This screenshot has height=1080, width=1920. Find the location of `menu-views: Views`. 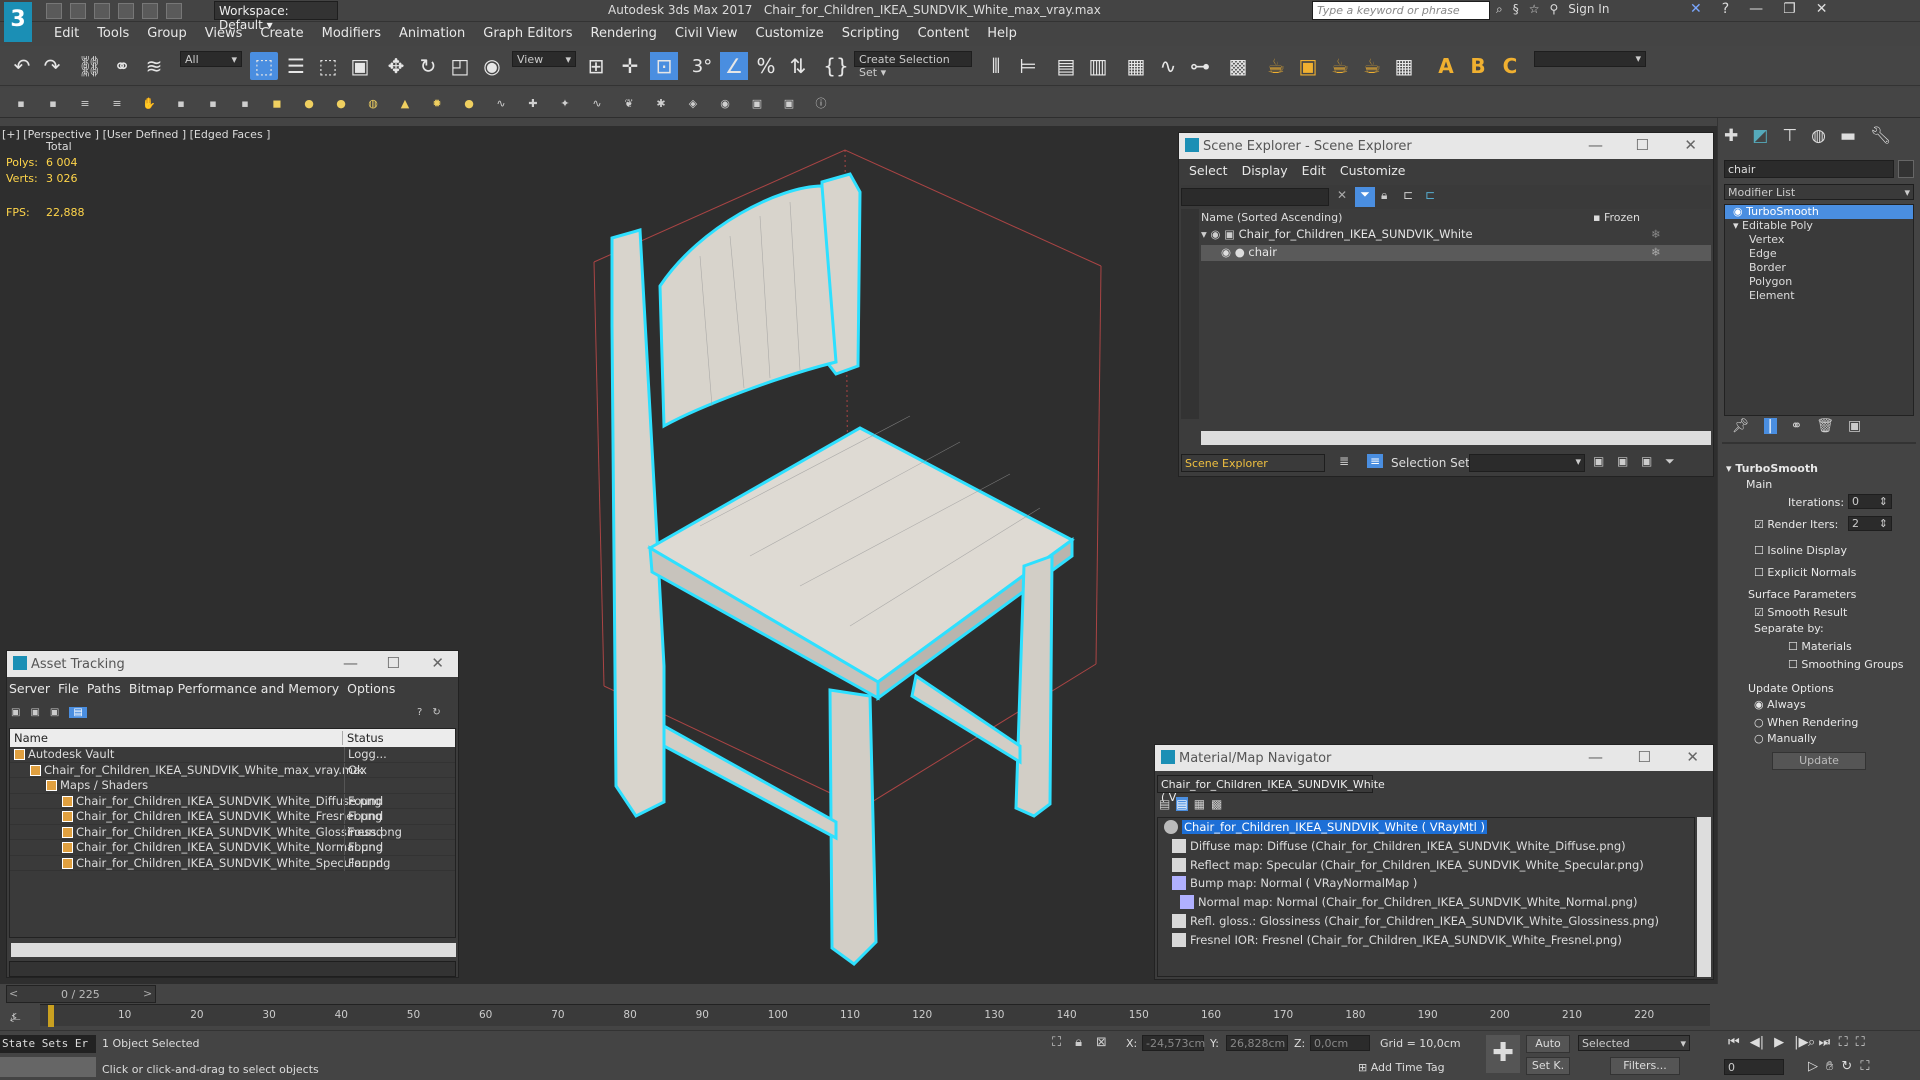

menu-views: Views is located at coordinates (224, 34).